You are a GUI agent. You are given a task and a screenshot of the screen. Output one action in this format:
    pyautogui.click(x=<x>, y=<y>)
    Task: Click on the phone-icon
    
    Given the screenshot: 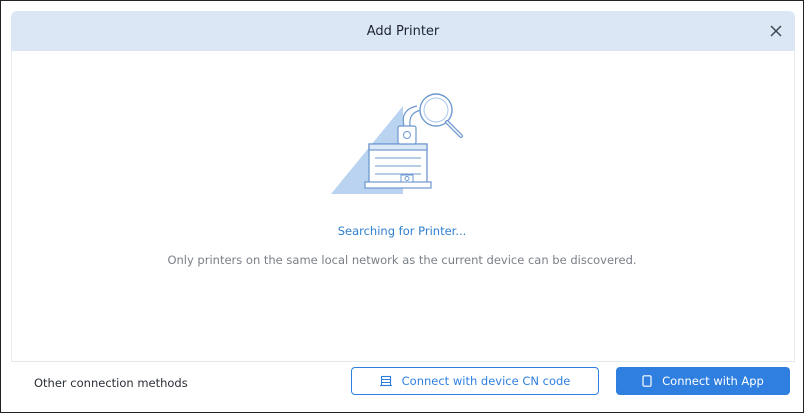 What is the action you would take?
    pyautogui.click(x=647, y=381)
    